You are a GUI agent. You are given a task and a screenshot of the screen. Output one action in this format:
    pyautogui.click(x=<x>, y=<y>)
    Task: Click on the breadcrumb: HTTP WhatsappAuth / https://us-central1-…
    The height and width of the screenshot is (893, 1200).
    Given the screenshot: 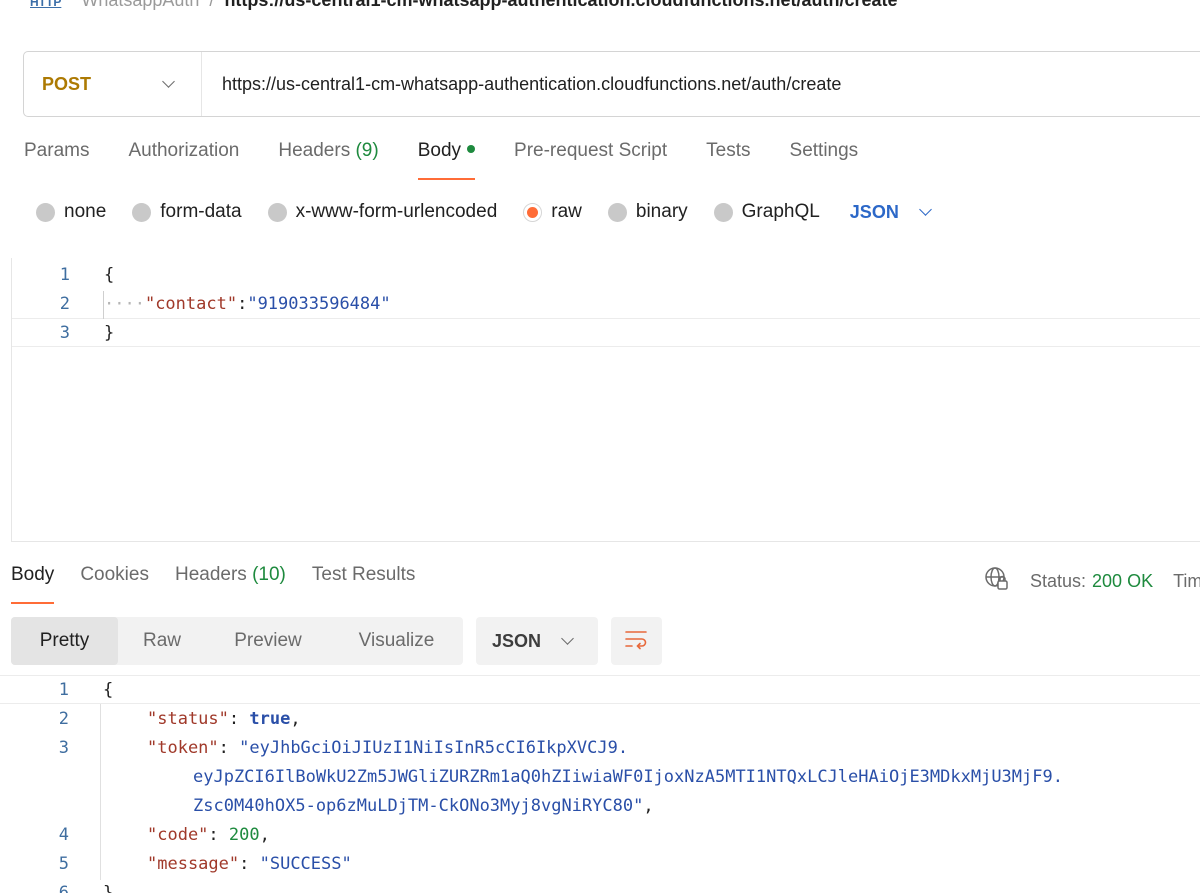 What is the action you would take?
    pyautogui.click(x=464, y=6)
    